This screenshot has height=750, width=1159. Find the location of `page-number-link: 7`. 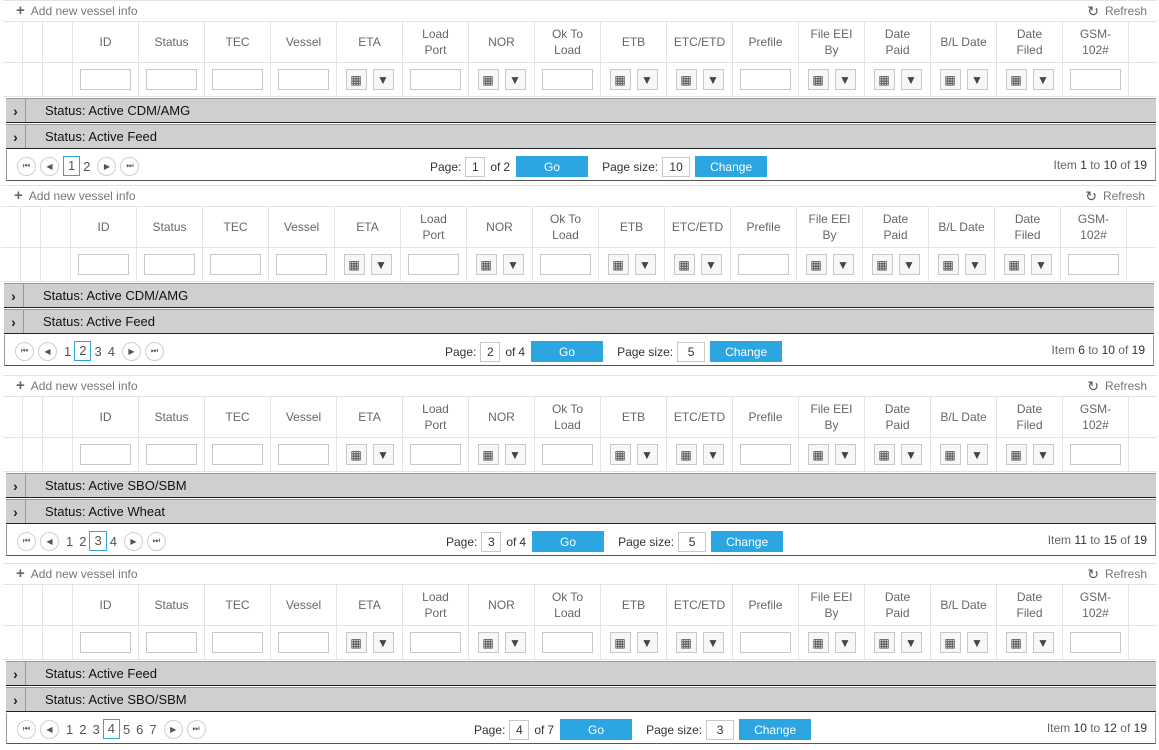

page-number-link: 7 is located at coordinates (152, 729).